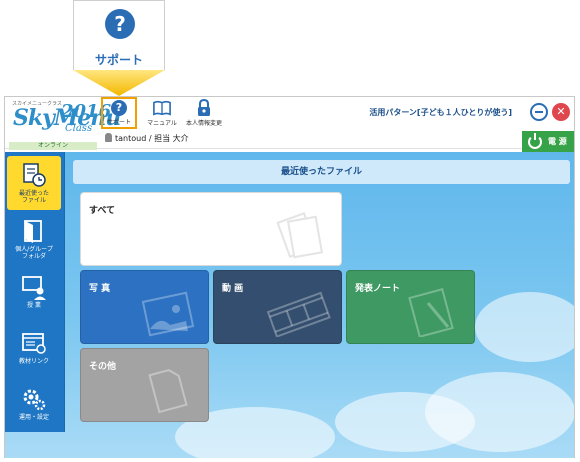 The image size is (580, 462). Describe the element at coordinates (34, 175) in the screenshot. I see `recent-files-icon` at that location.